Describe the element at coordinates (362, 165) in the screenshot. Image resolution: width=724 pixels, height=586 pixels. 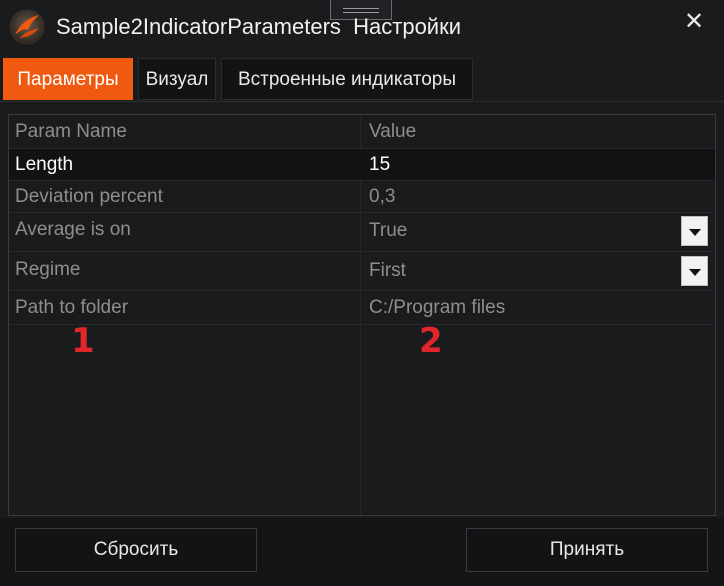
I see `table-row: Length 15` at that location.